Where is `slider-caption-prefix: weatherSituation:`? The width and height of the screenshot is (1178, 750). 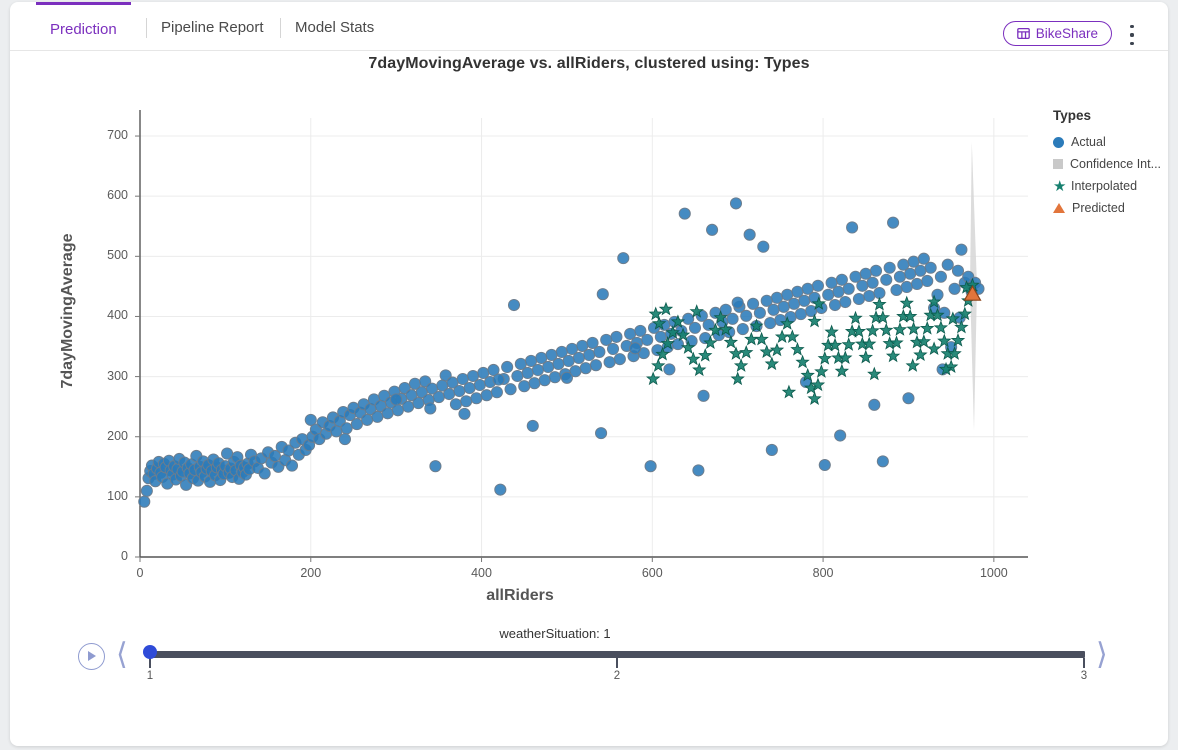
slider-caption-prefix: weatherSituation: is located at coordinates (549, 633).